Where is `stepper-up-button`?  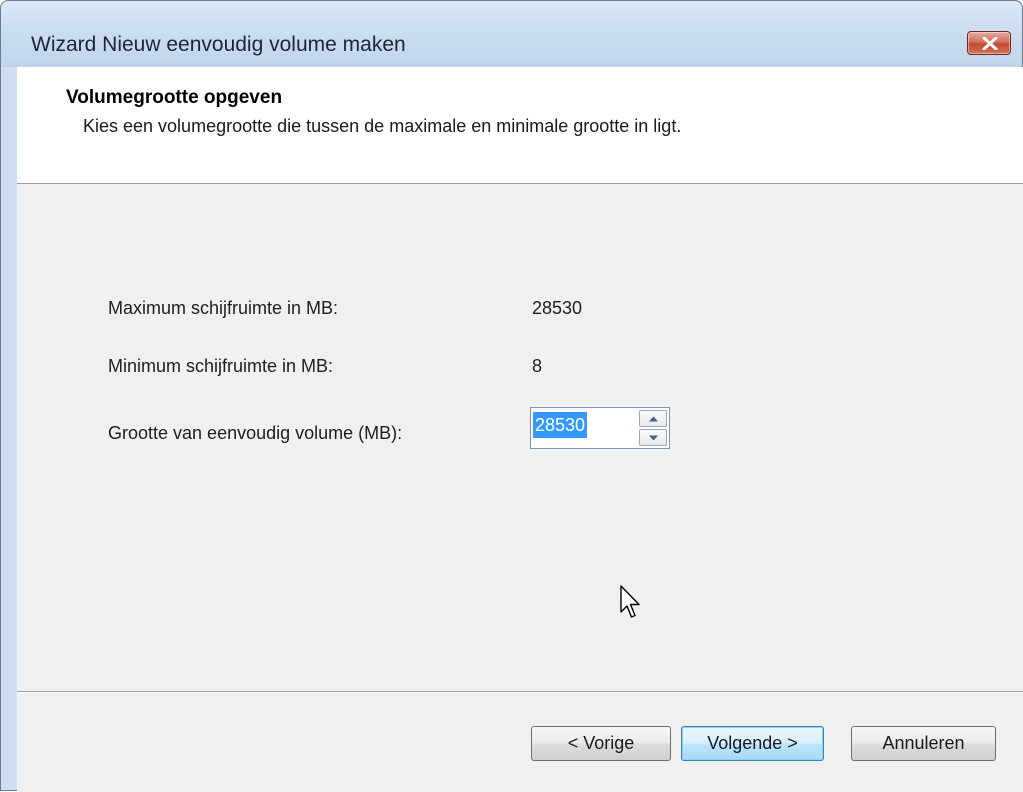 stepper-up-button is located at coordinates (653, 418).